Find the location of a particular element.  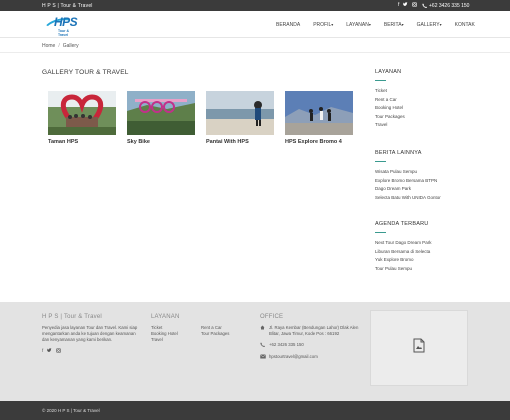

gallery-caption: HPS Explore Bromo 4 is located at coordinates (319, 142).